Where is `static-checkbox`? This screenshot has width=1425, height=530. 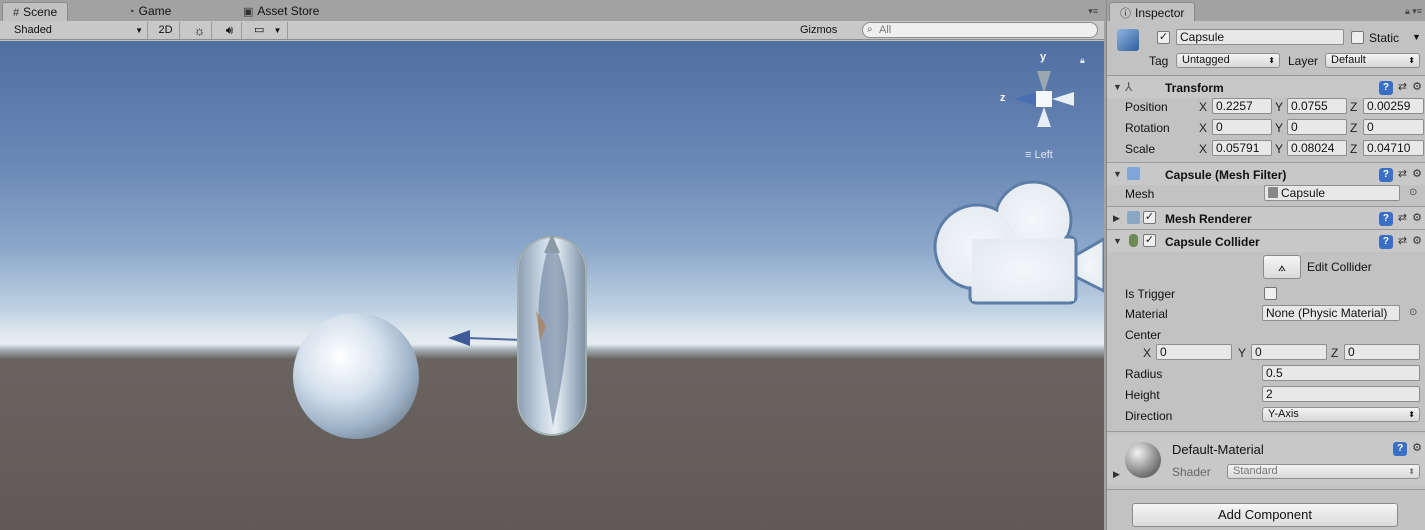 static-checkbox is located at coordinates (1357, 37).